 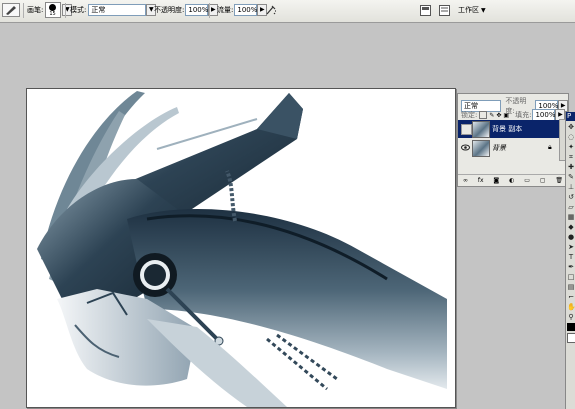 I want to click on gradient-tool-icon: ▦, so click(x=571, y=217).